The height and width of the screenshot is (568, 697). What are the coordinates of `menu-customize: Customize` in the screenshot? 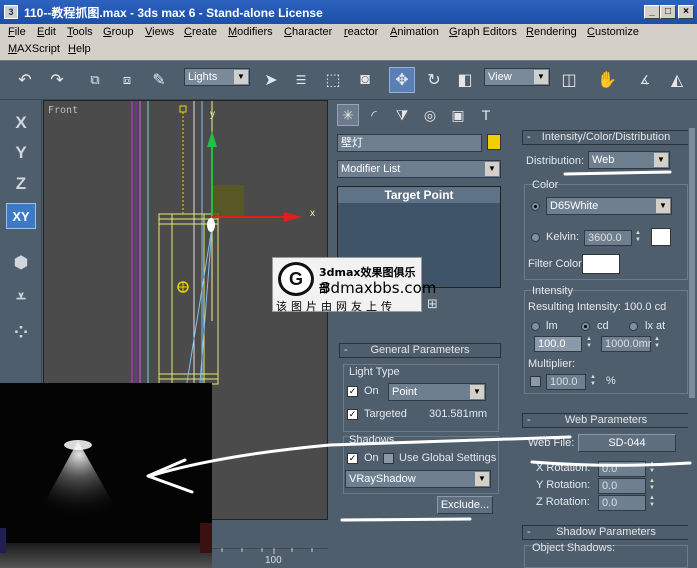 It's located at (613, 32).